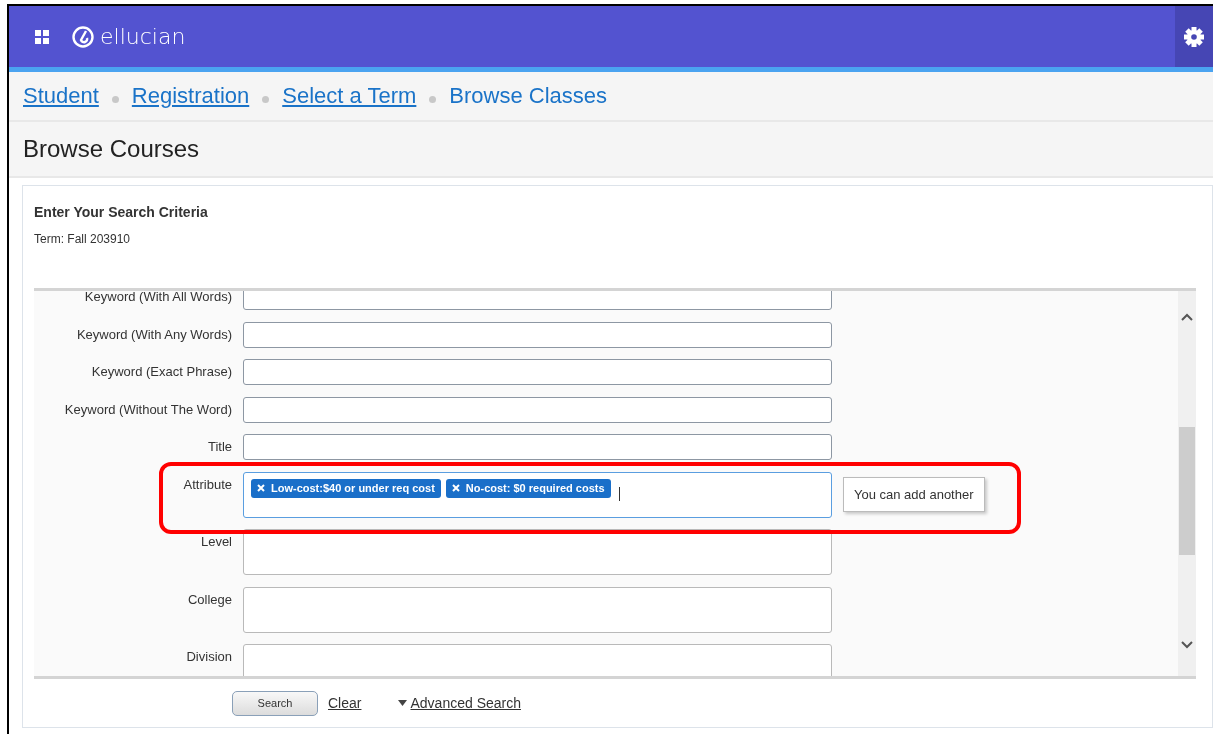 This screenshot has width=1215, height=736. Describe the element at coordinates (157, 298) in the screenshot. I see `field-label: Keyword (With All Words)` at that location.